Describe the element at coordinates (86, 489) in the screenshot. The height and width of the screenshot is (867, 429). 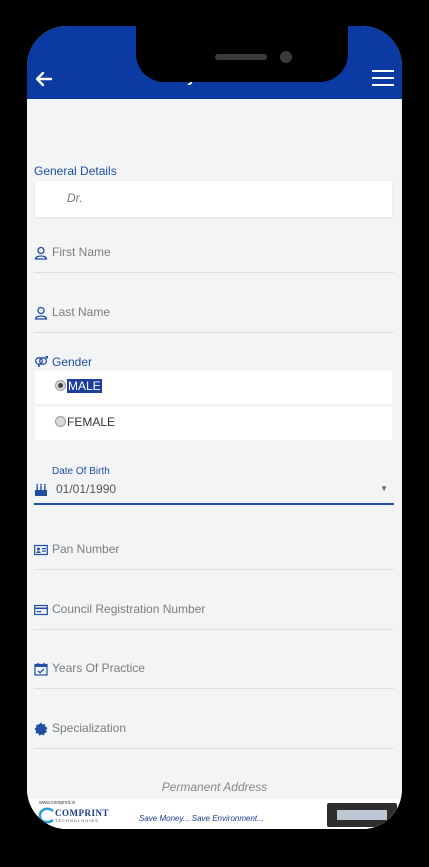
I see `dob-value: 01/01/1990` at that location.